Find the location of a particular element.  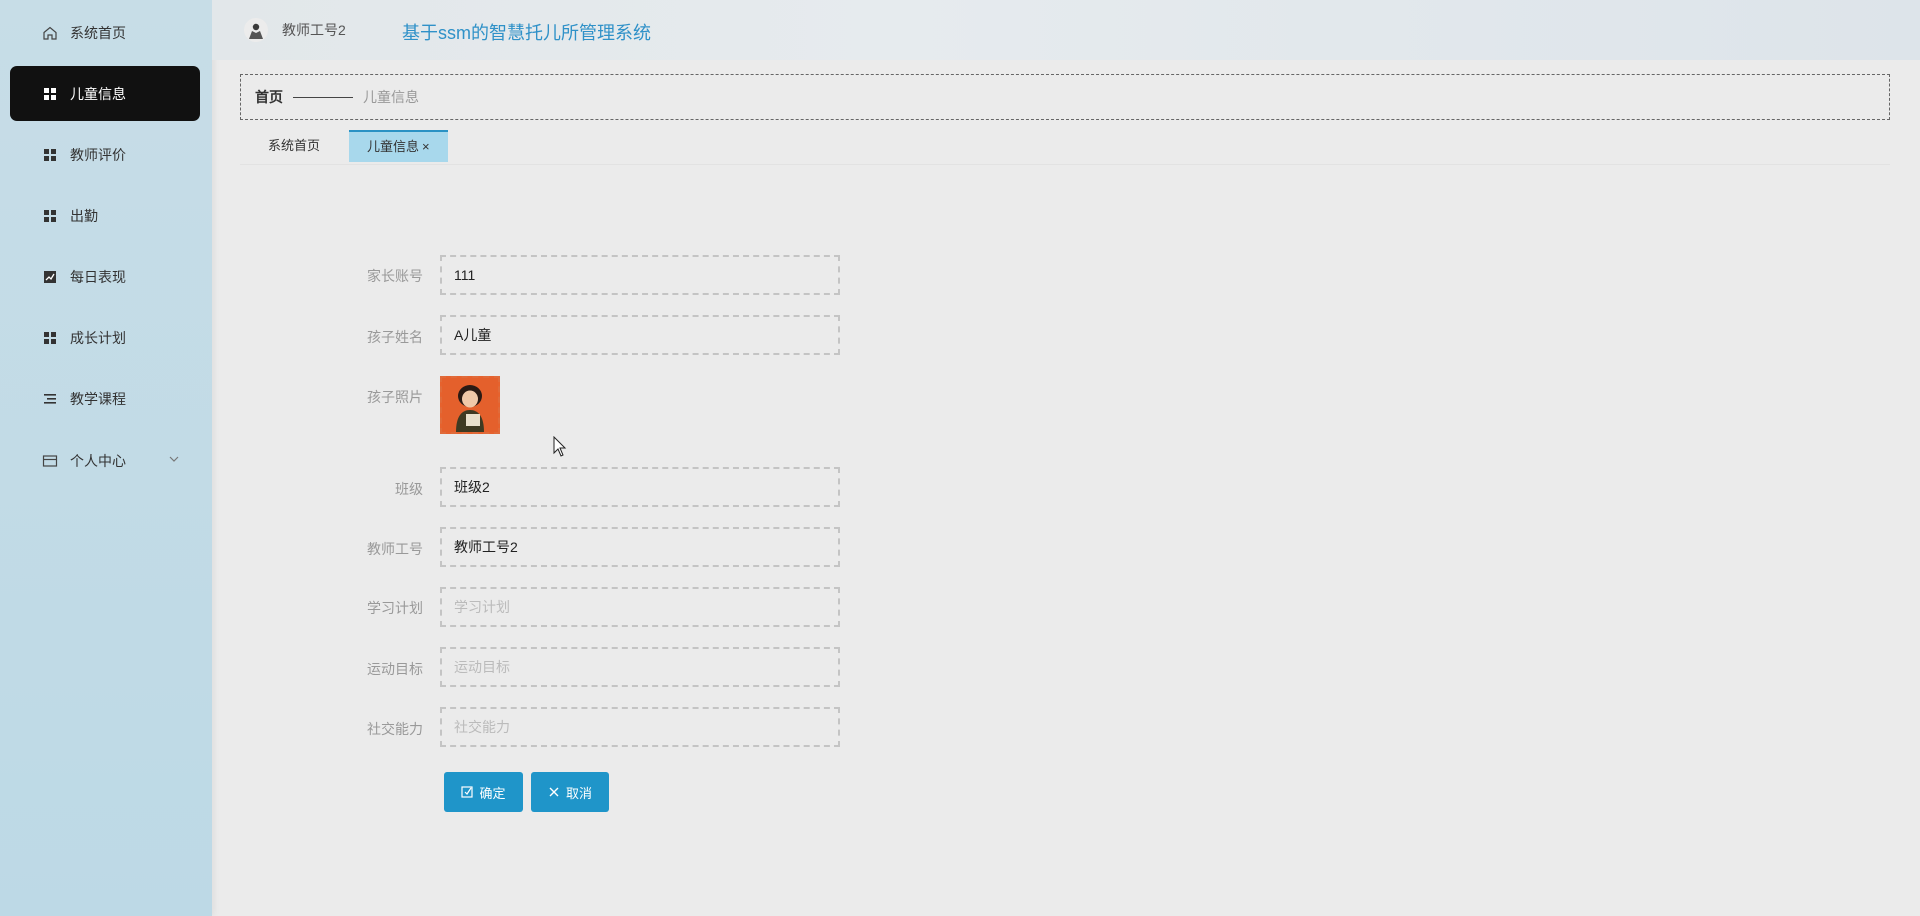

sidebar-item-home: 系统首页 is located at coordinates (105, 32).